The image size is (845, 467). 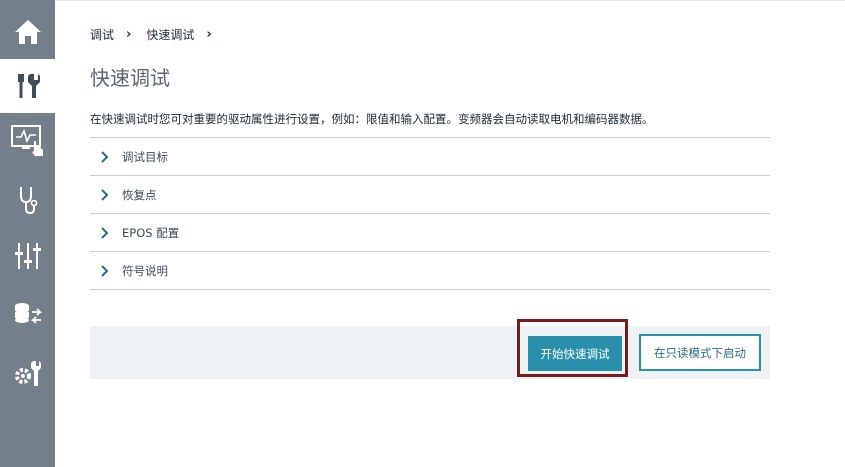 I want to click on start-quick-commissioning-button: 开始快速调试, so click(x=575, y=353).